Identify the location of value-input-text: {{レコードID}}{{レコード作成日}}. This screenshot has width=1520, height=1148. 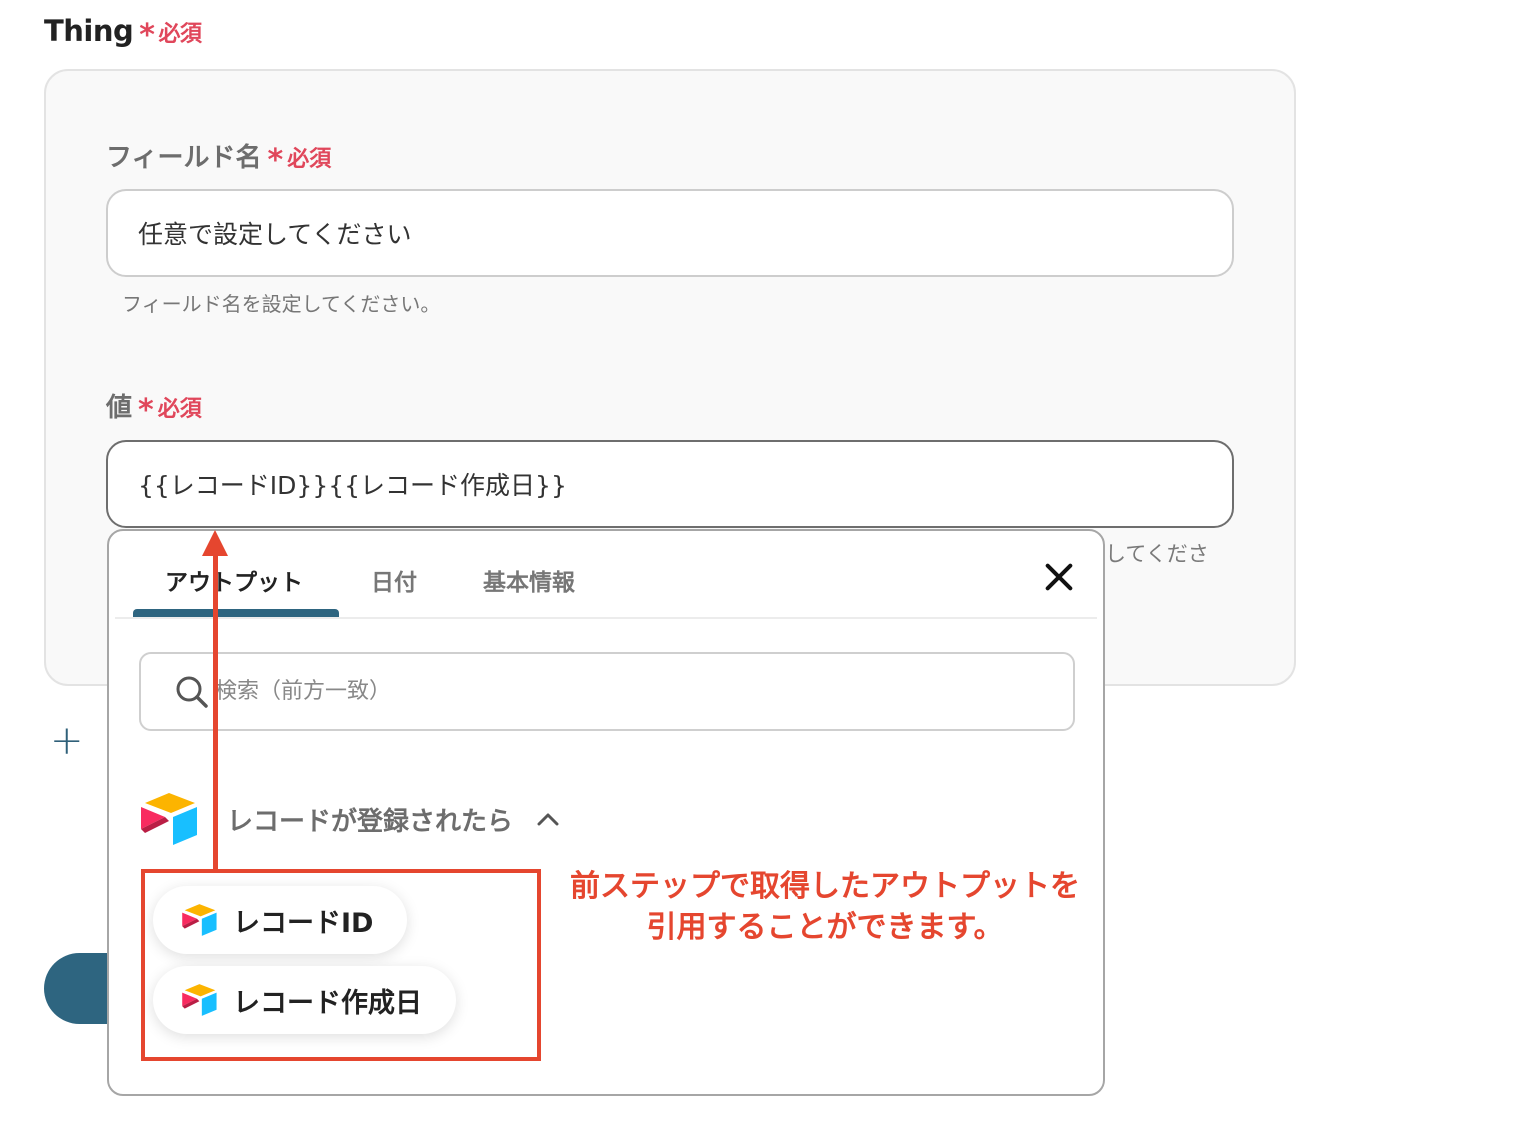
(352, 485).